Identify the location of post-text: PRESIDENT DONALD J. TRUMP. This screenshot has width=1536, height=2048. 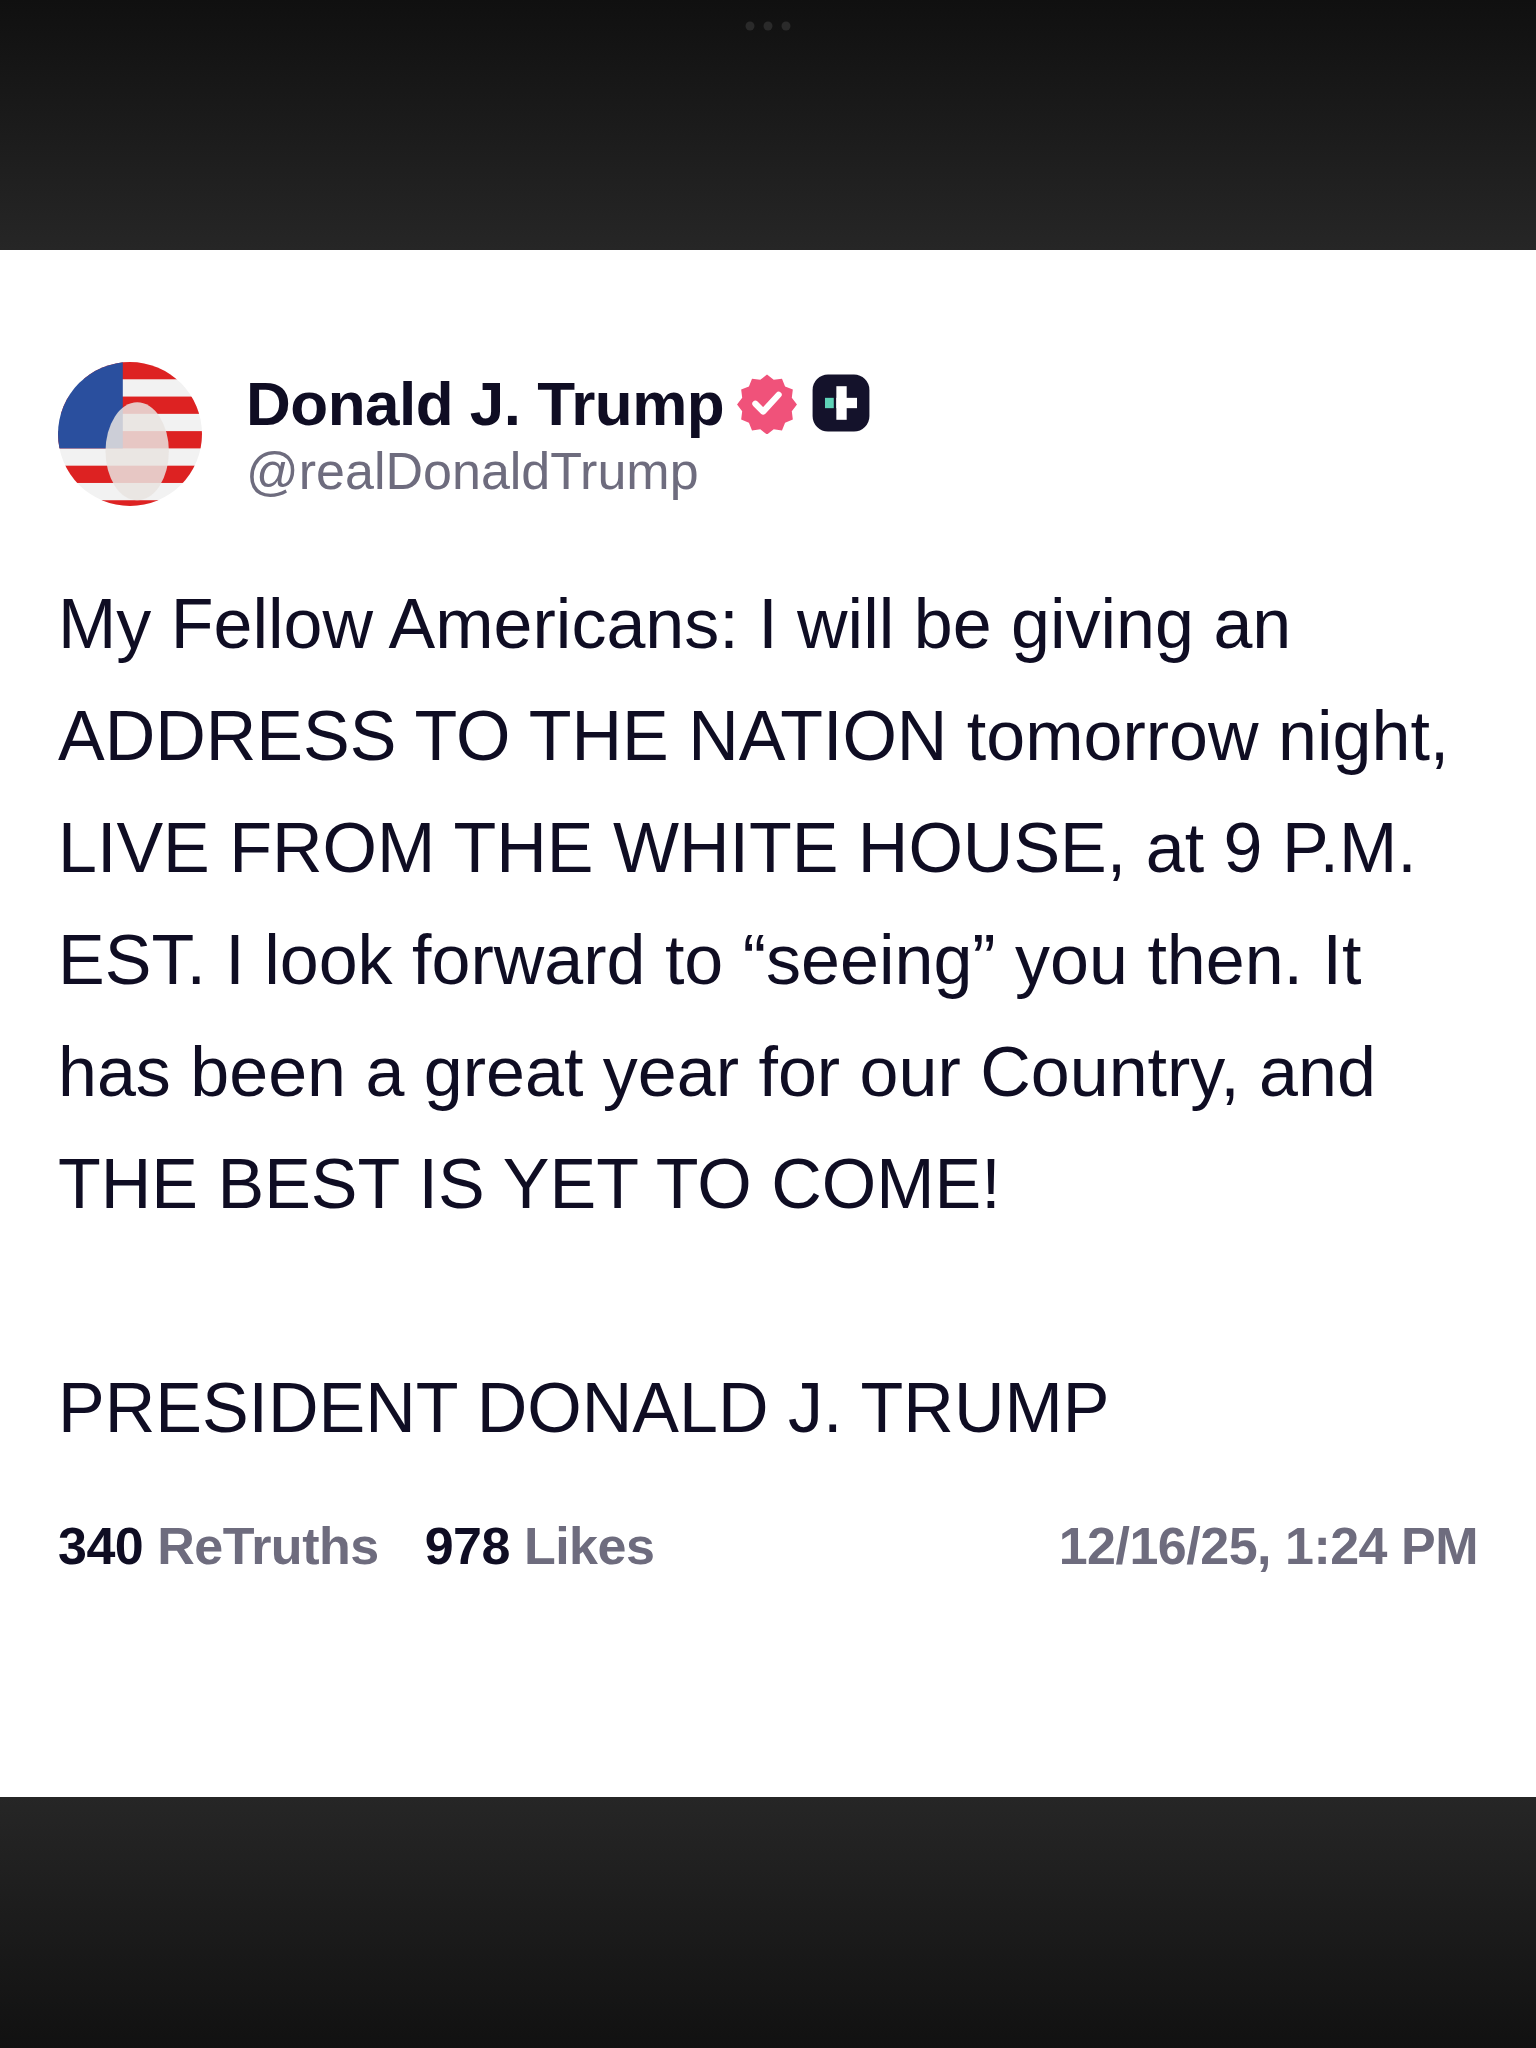
(584, 1408).